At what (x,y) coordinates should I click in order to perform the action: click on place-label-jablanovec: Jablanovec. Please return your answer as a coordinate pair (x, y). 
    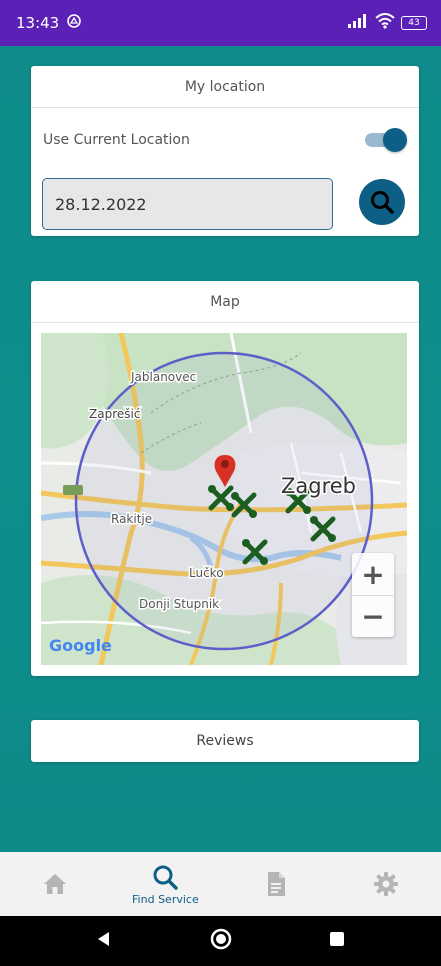
    Looking at the image, I should click on (163, 377).